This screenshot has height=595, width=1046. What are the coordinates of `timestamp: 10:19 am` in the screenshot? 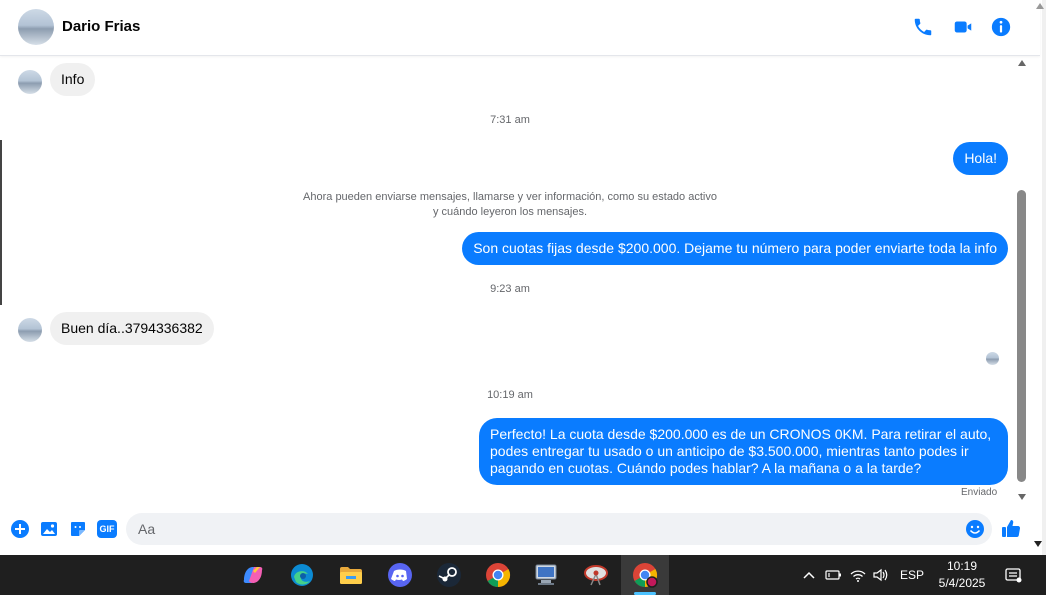 It's located at (510, 395).